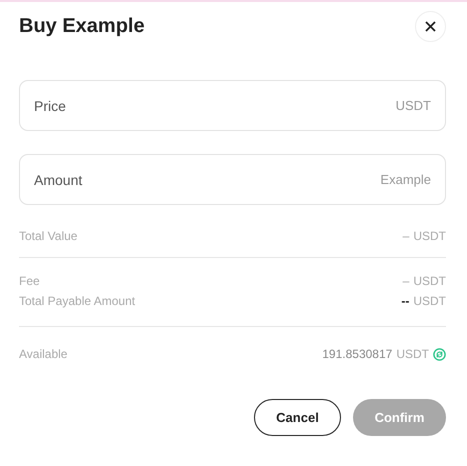 This screenshot has height=466, width=467. I want to click on summary-label: Total Payable Amount, so click(77, 301).